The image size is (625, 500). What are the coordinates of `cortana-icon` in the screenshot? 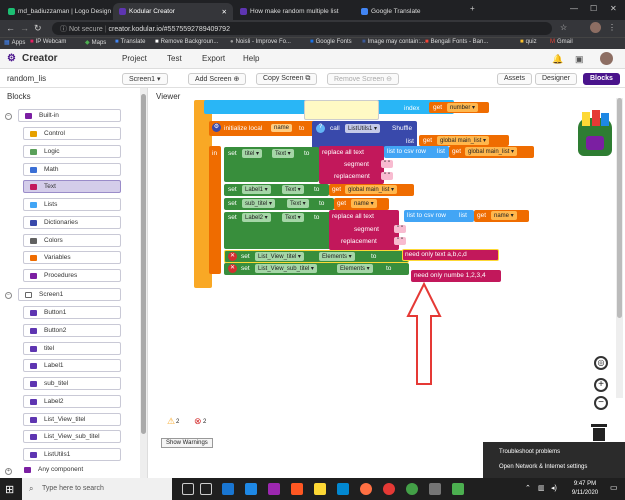 It's located at (188, 489).